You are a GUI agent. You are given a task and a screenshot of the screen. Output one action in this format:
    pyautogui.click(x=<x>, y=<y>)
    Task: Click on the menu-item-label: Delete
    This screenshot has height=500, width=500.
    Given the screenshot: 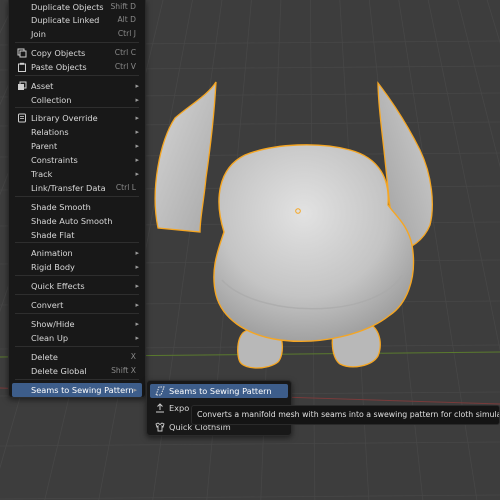 What is the action you would take?
    pyautogui.click(x=44, y=357)
    